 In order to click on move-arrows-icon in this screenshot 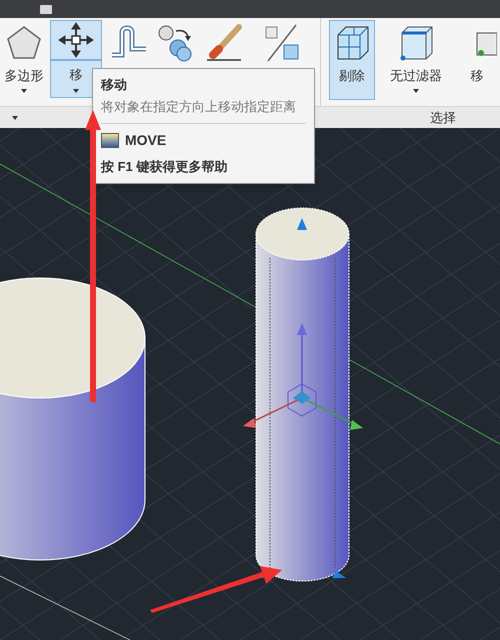, I will do `click(76, 40)`.